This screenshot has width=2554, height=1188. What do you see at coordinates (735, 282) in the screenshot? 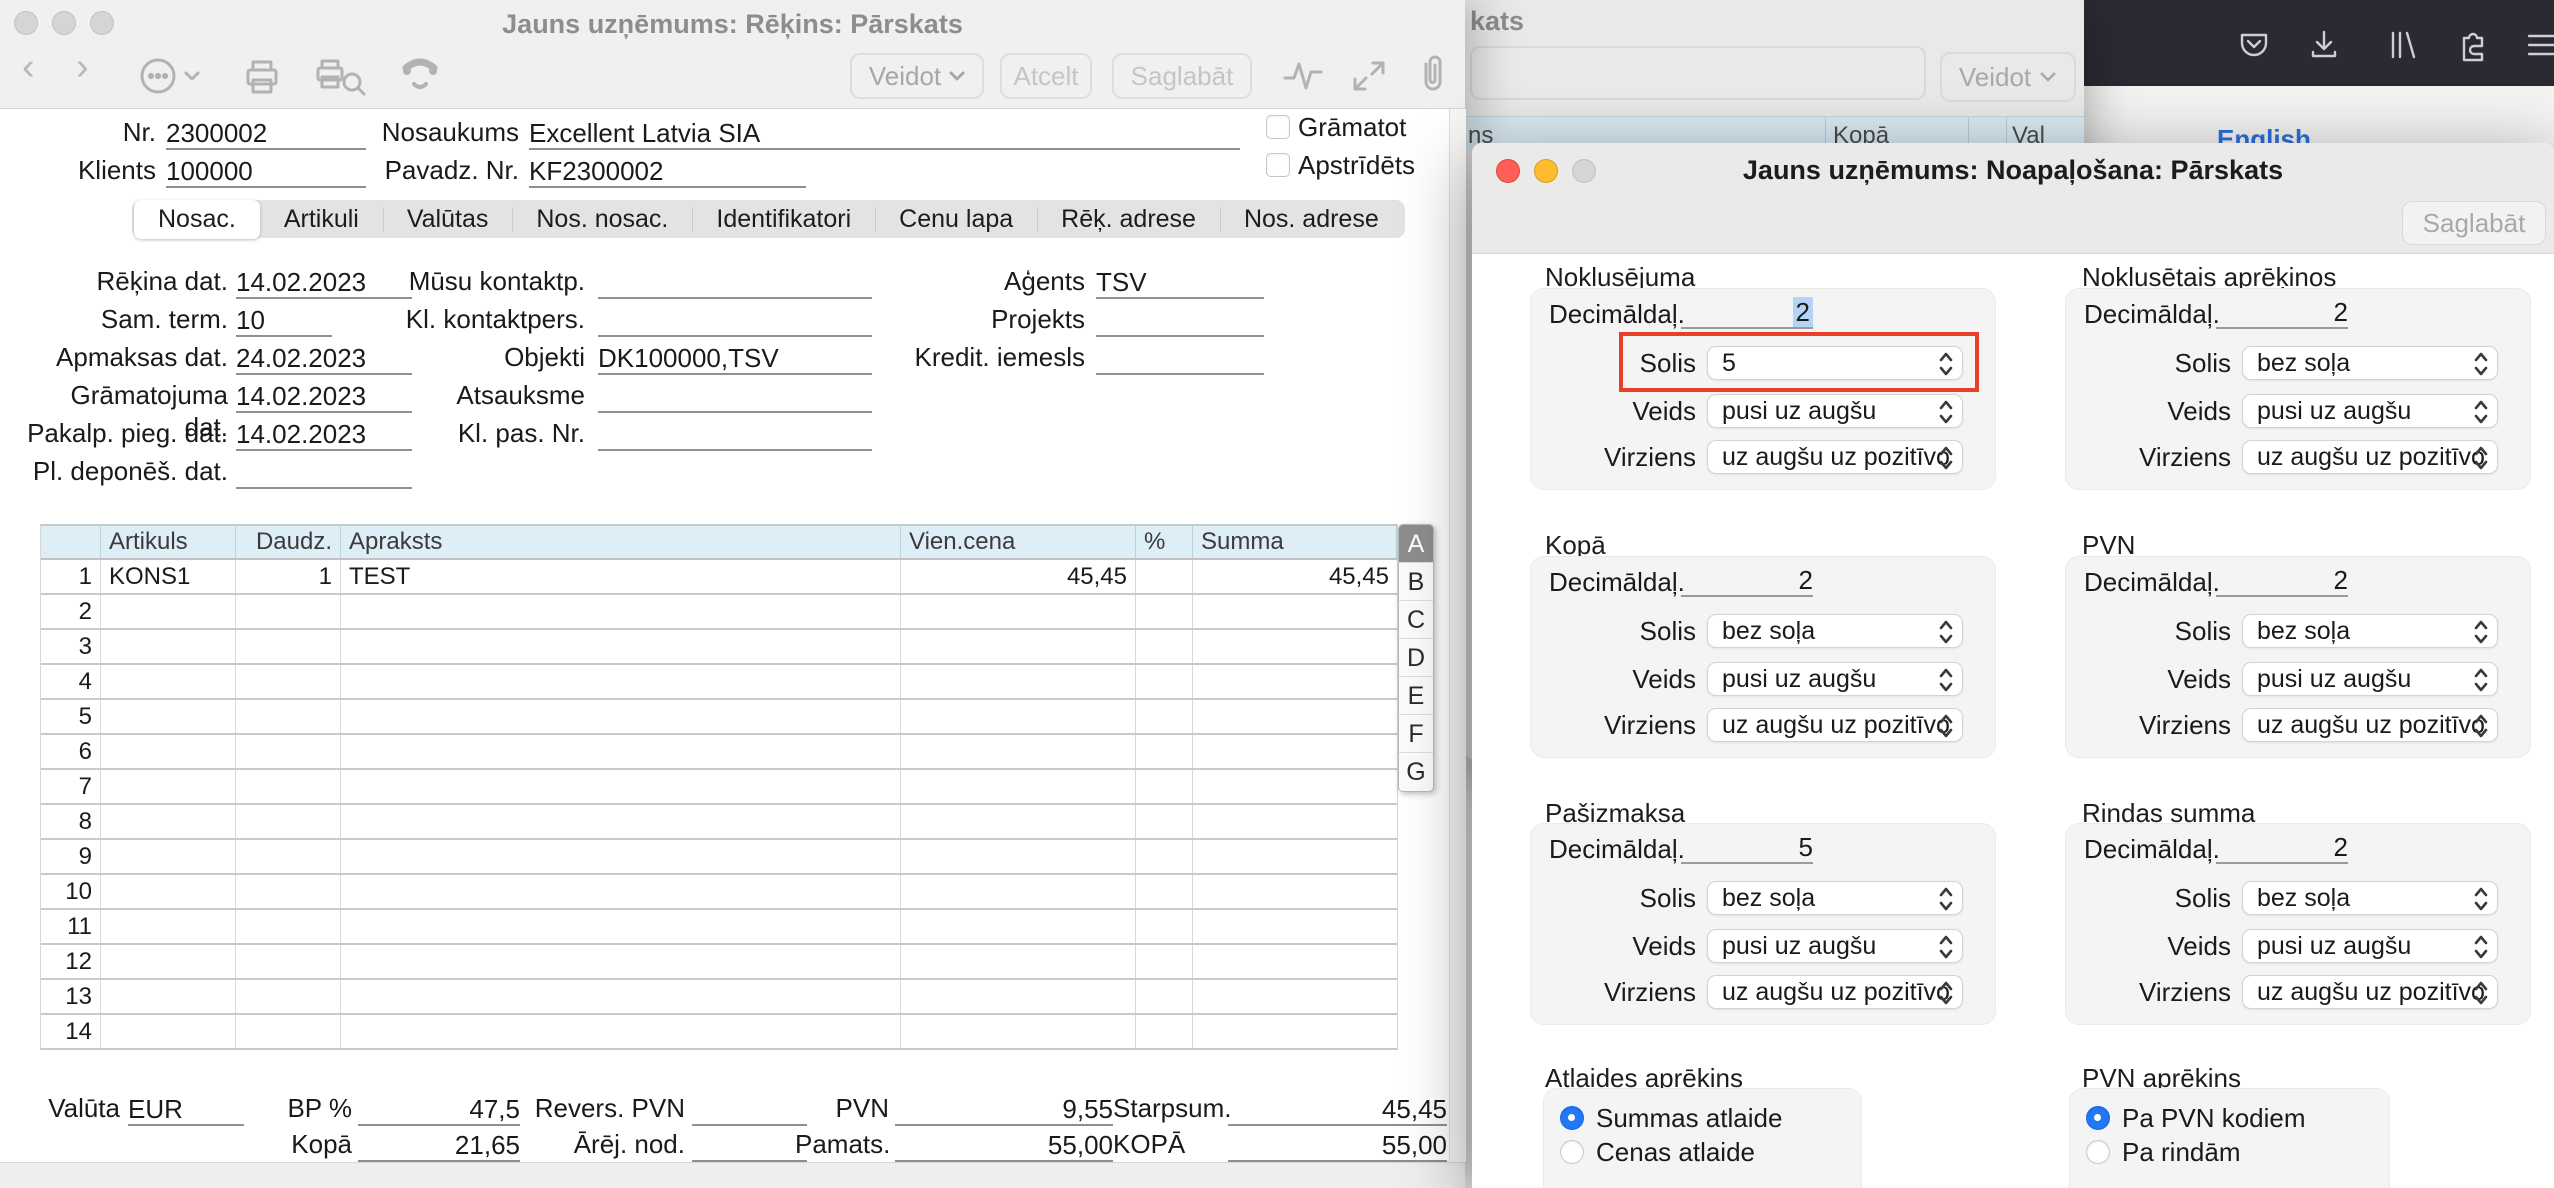
I see `musu-kontaktp-input` at bounding box center [735, 282].